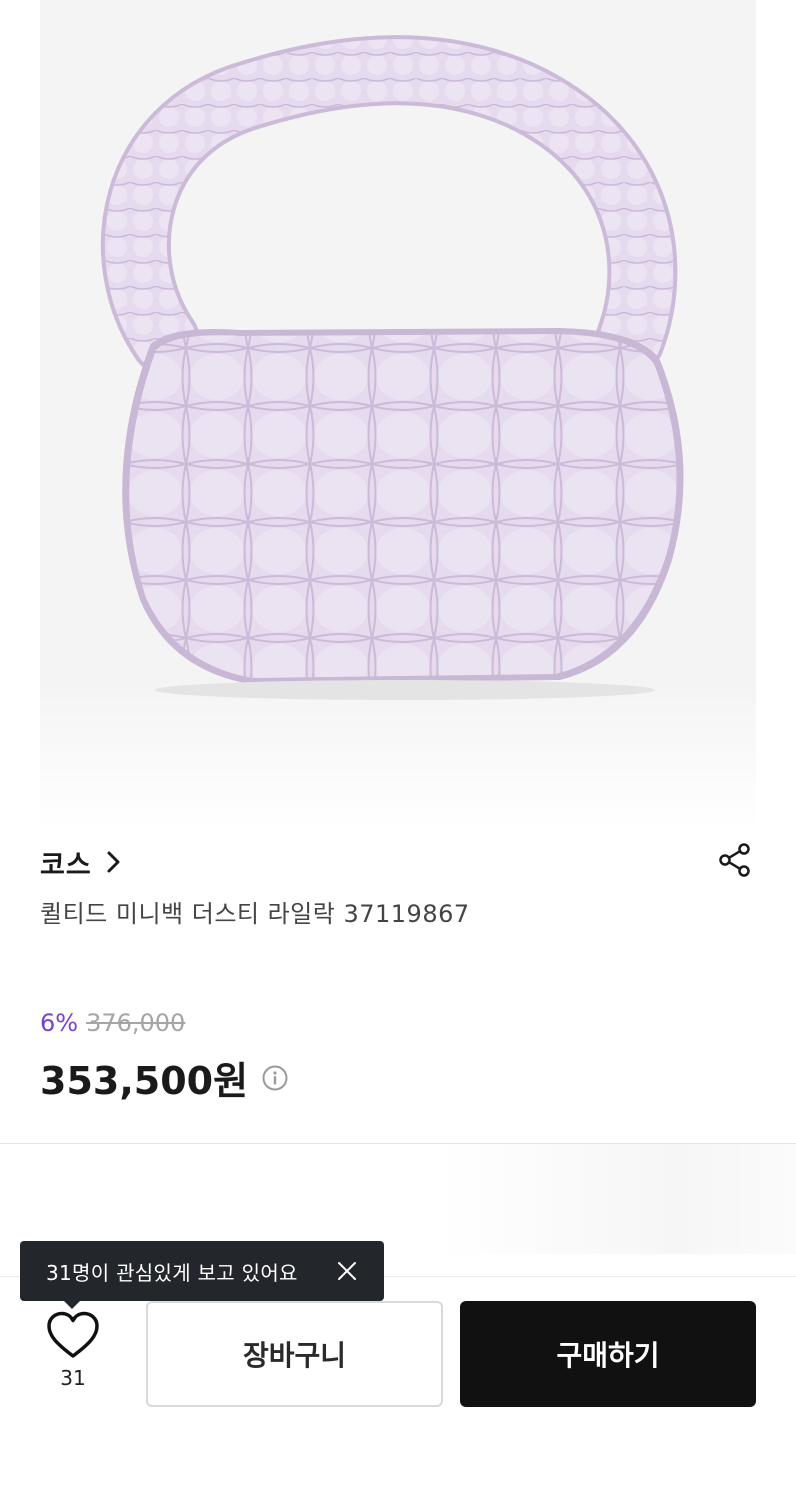 This screenshot has width=796, height=1500. I want to click on product-title: 퀼티드 미니백 더스티 라일락 37119867, so click(255, 914).